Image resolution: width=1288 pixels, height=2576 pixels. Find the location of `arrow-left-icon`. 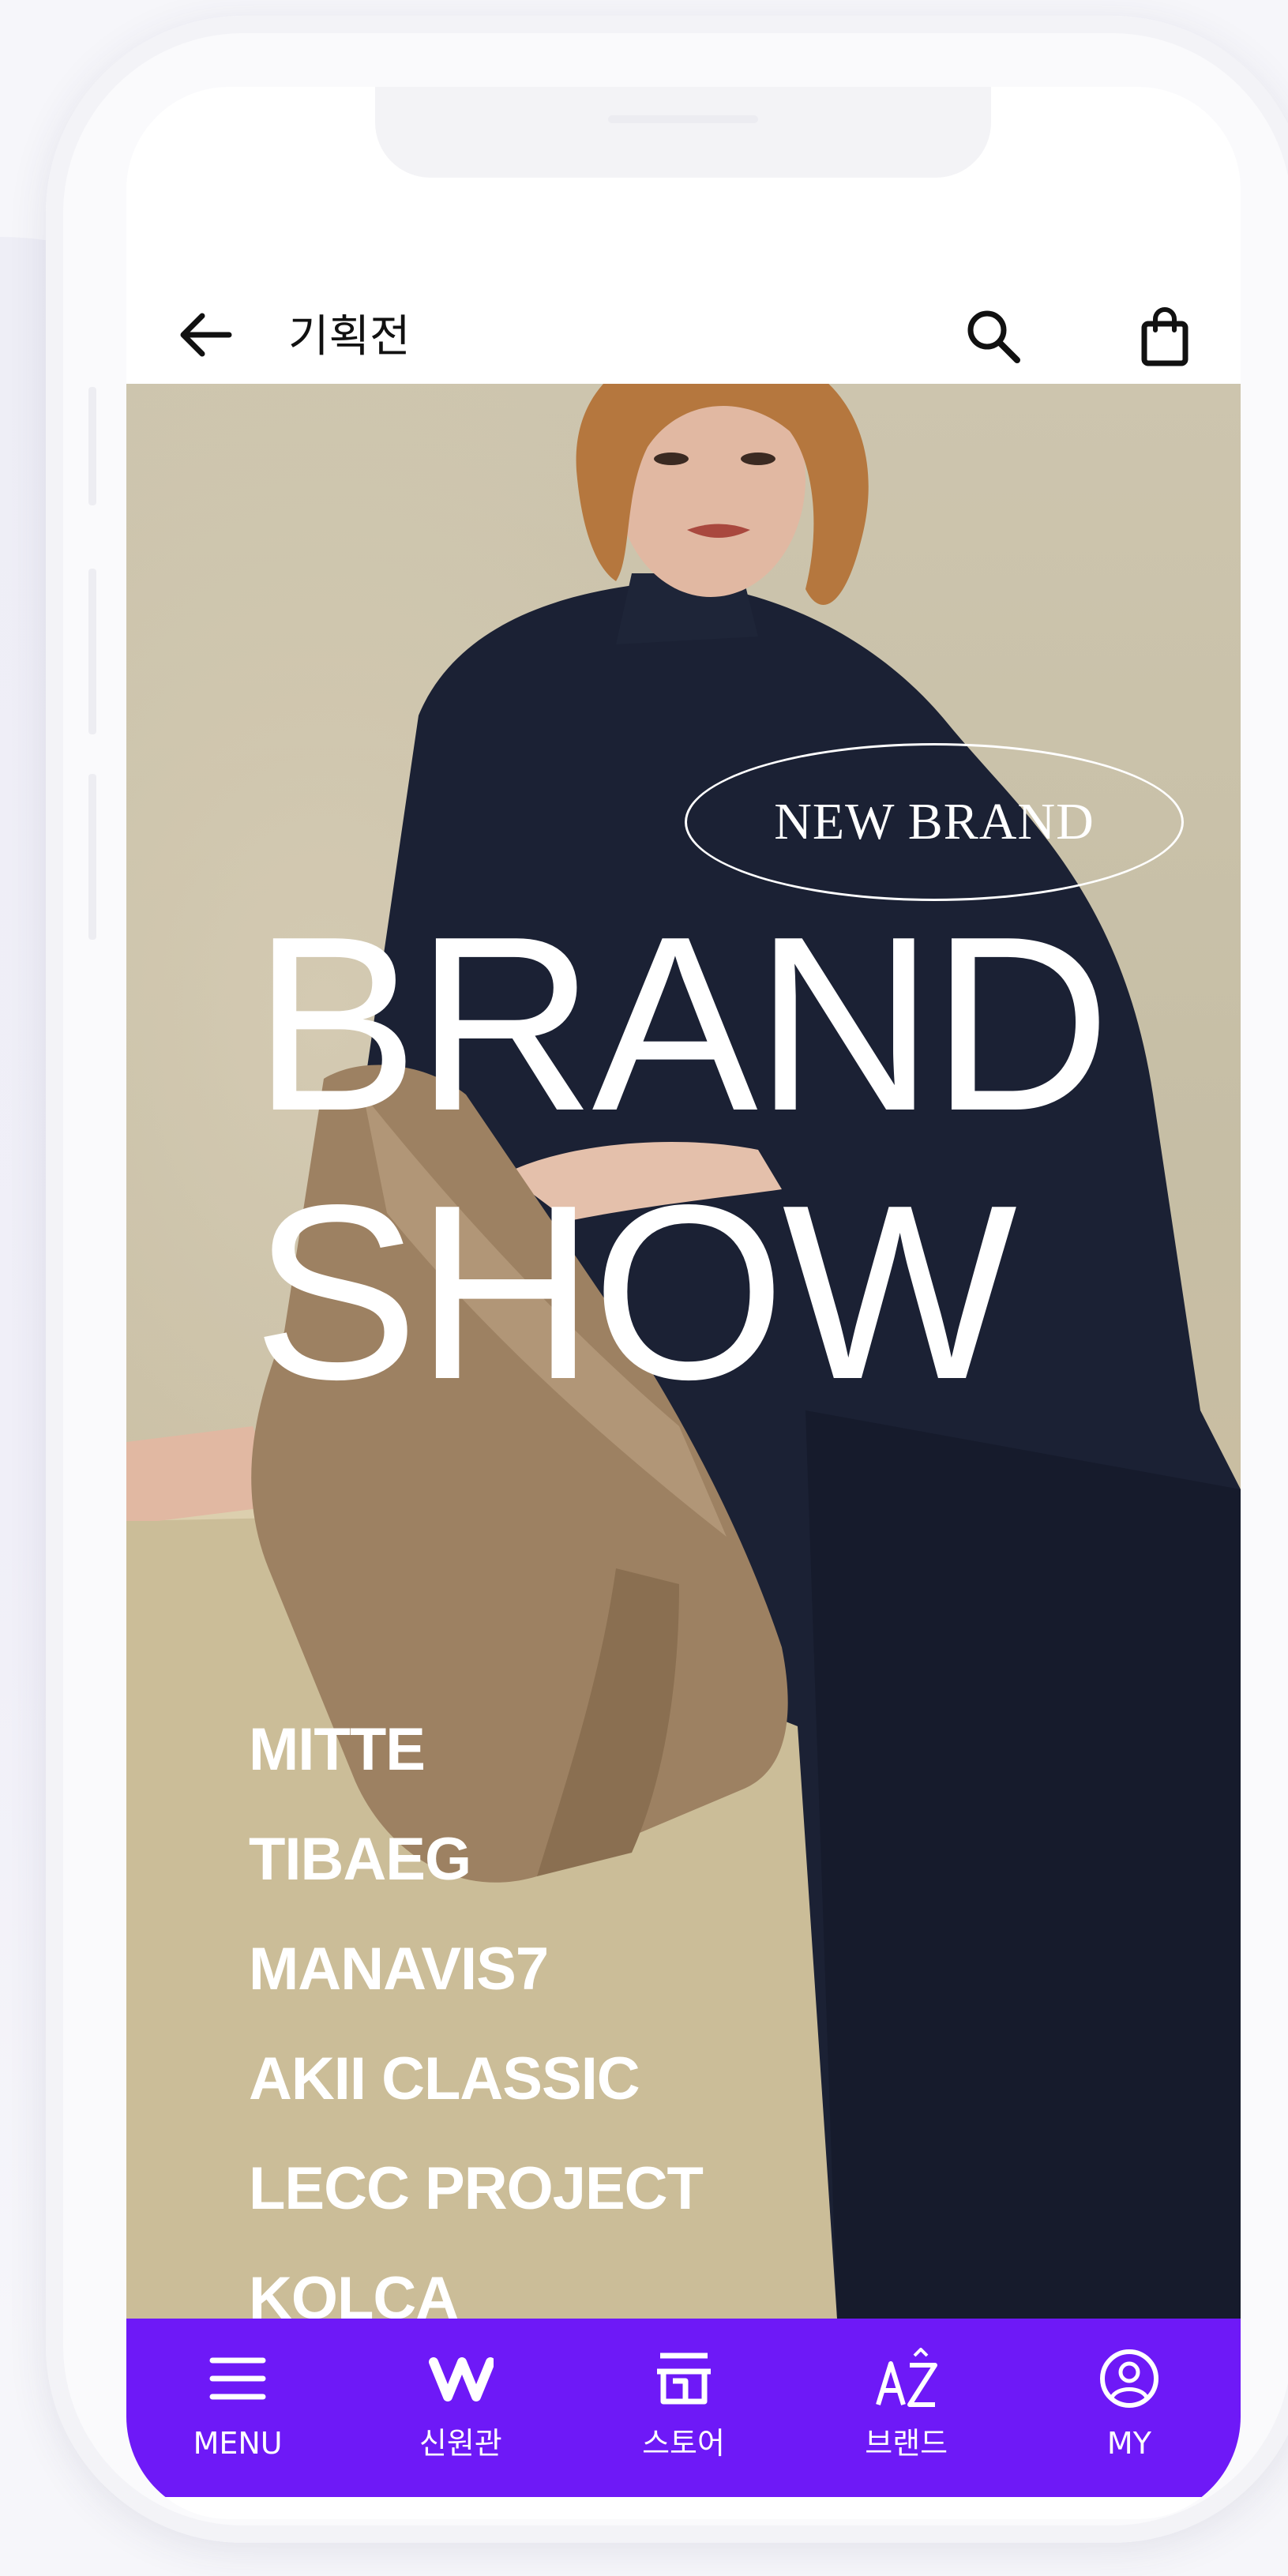

arrow-left-icon is located at coordinates (206, 335).